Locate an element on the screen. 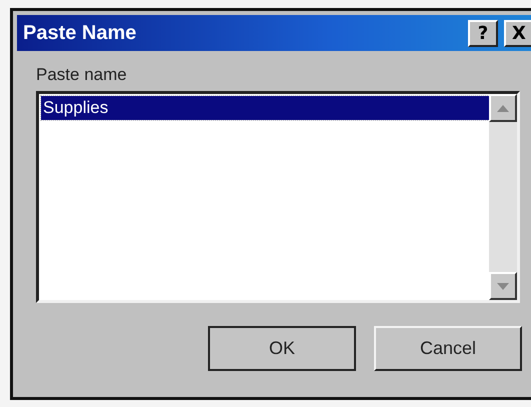 Image resolution: width=531 pixels, height=407 pixels. close-button: X is located at coordinates (517, 33).